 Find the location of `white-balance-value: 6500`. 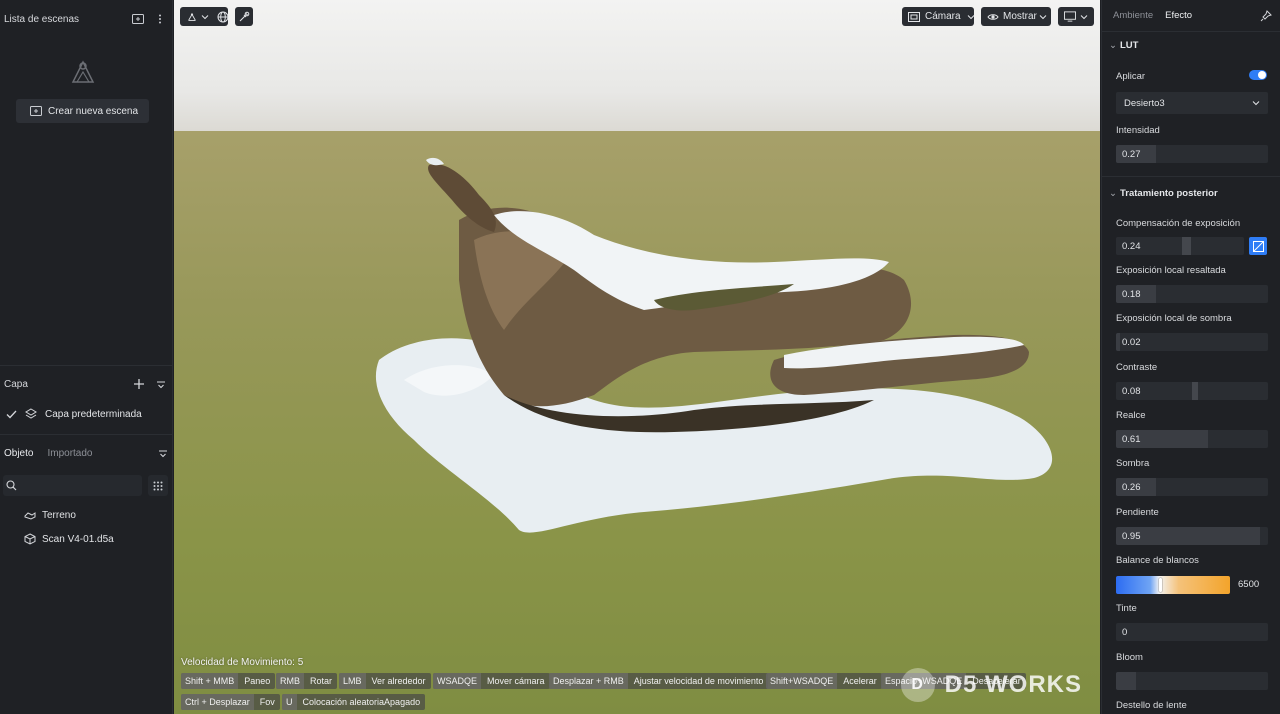

white-balance-value: 6500 is located at coordinates (1248, 584).